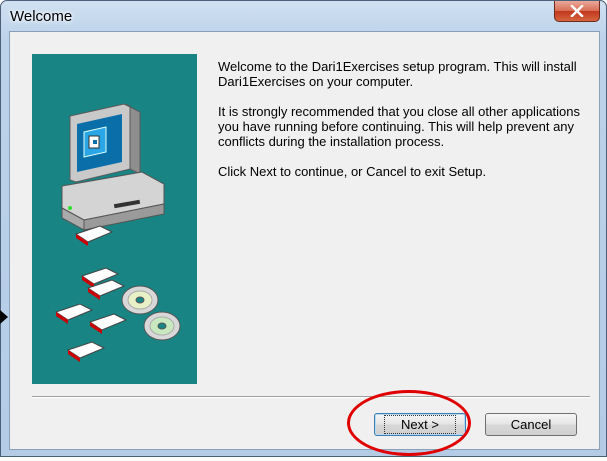  Describe the element at coordinates (4, 317) in the screenshot. I see `pointer-arrow-icon` at that location.